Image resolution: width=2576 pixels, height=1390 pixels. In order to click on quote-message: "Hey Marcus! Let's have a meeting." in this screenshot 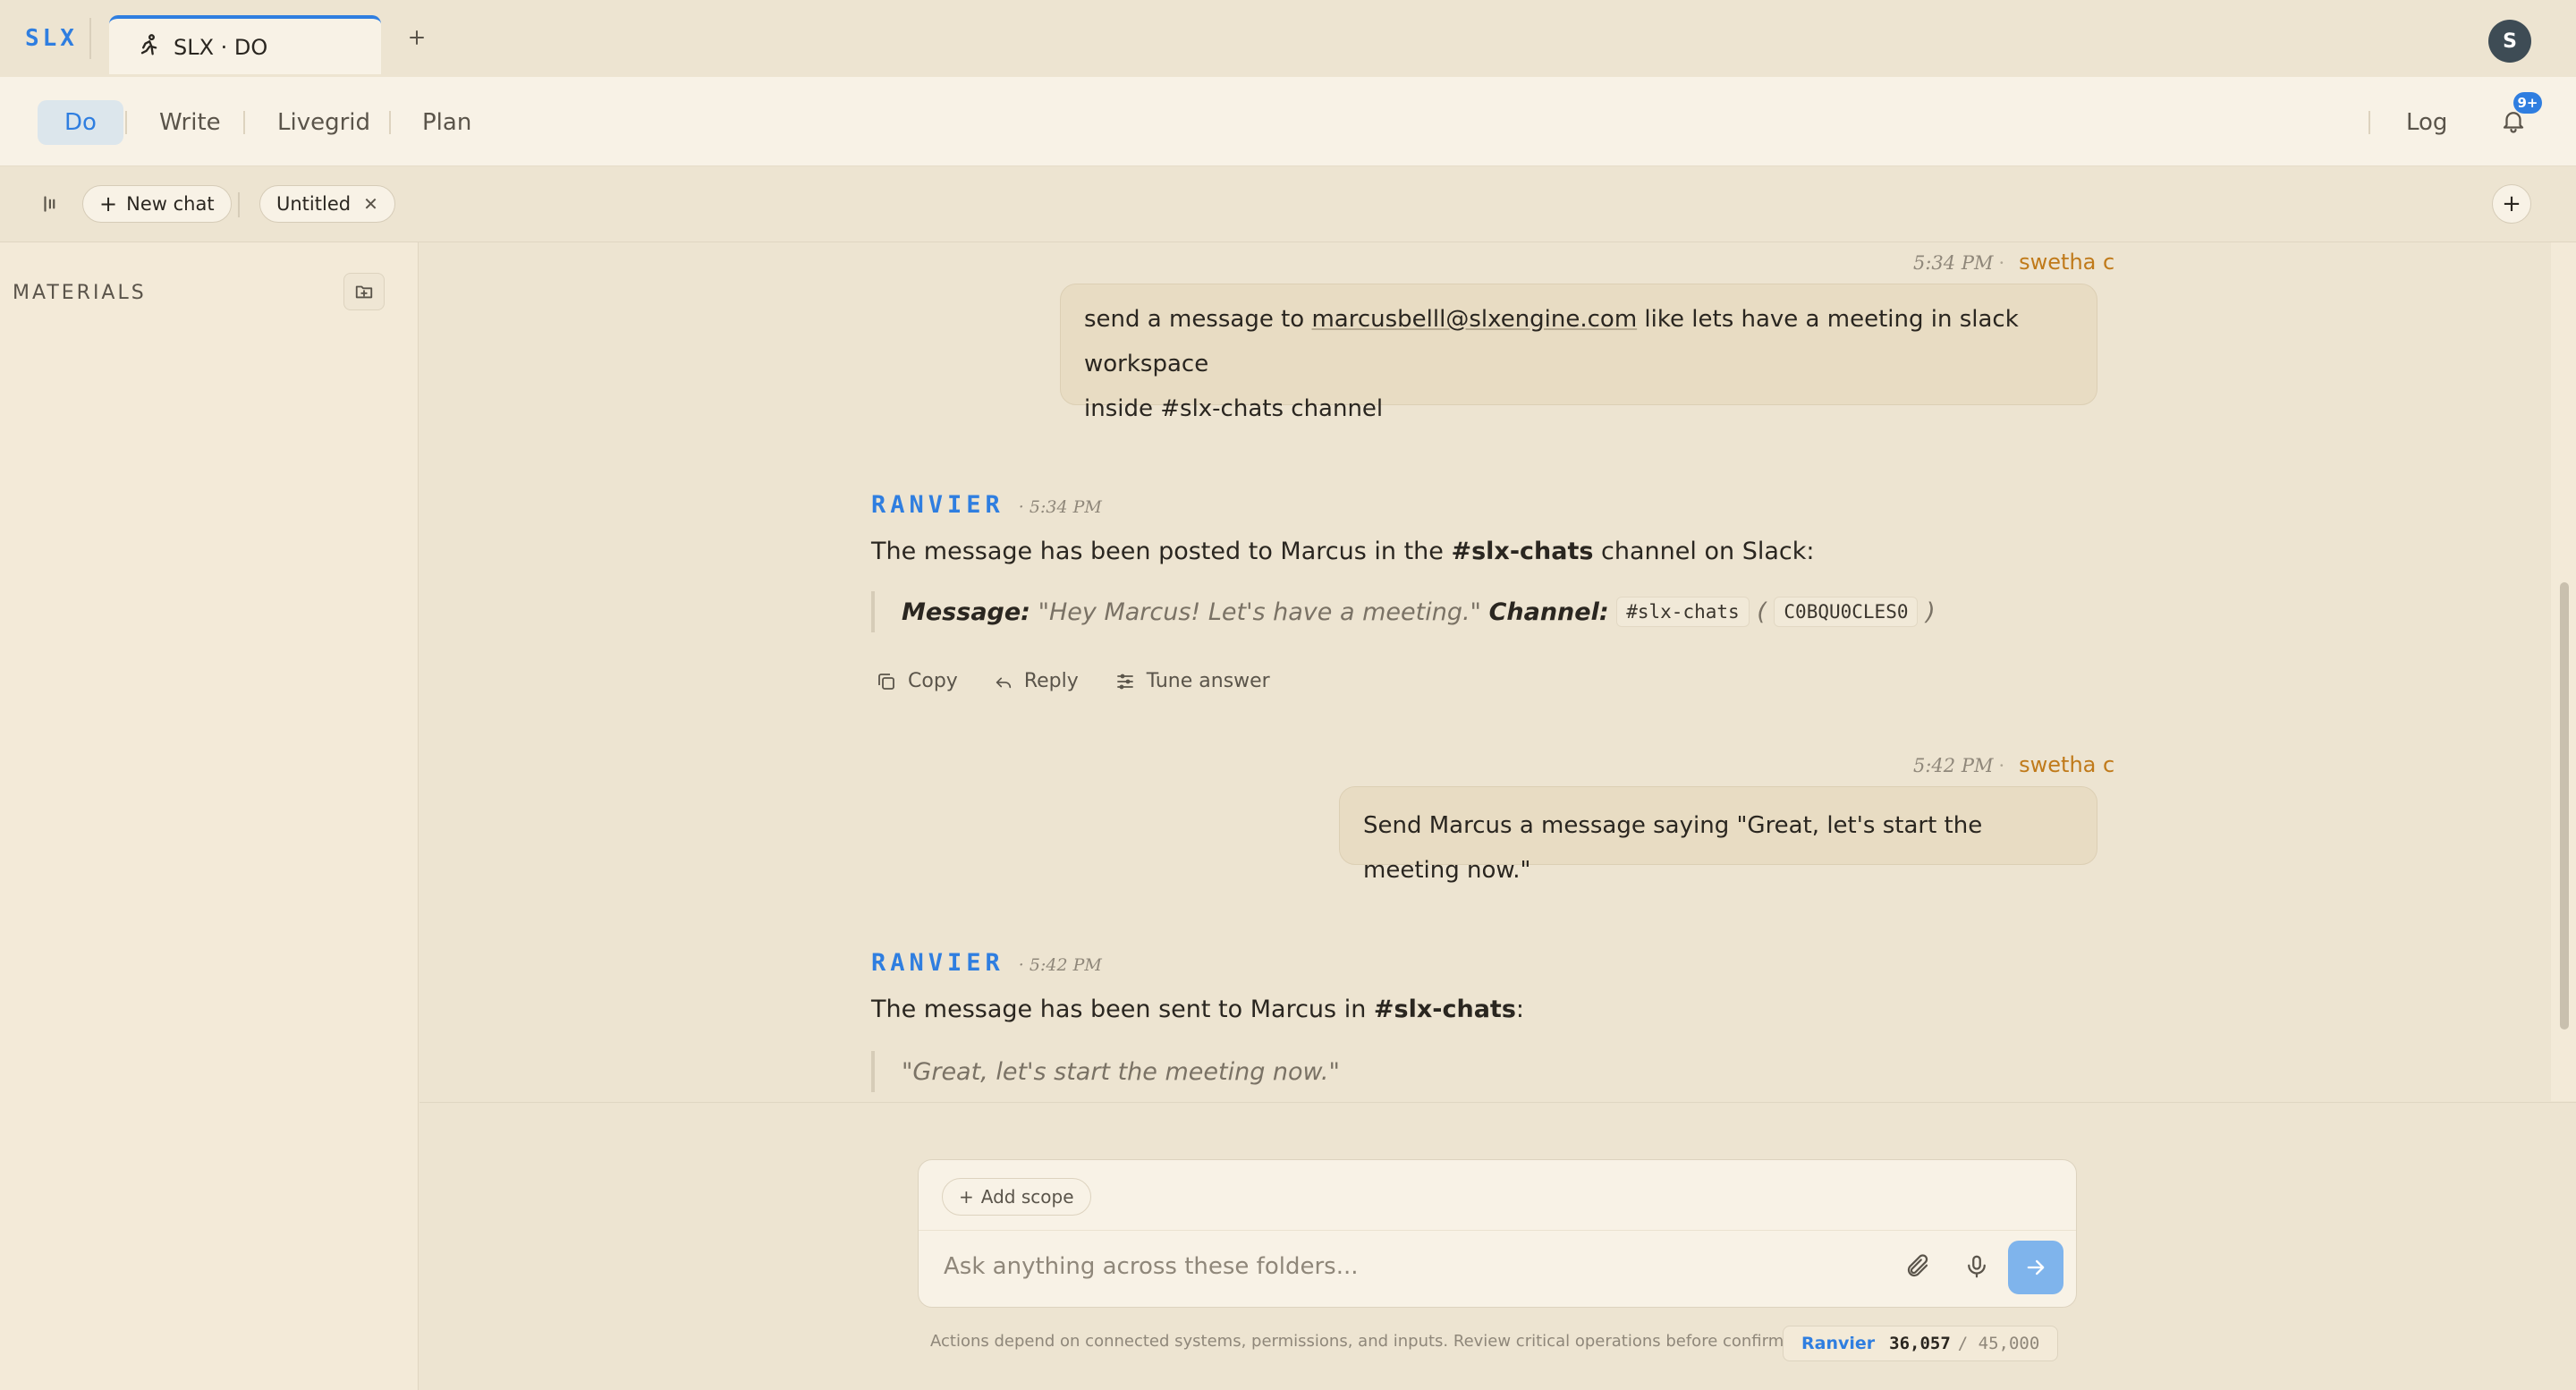, I will do `click(1259, 612)`.